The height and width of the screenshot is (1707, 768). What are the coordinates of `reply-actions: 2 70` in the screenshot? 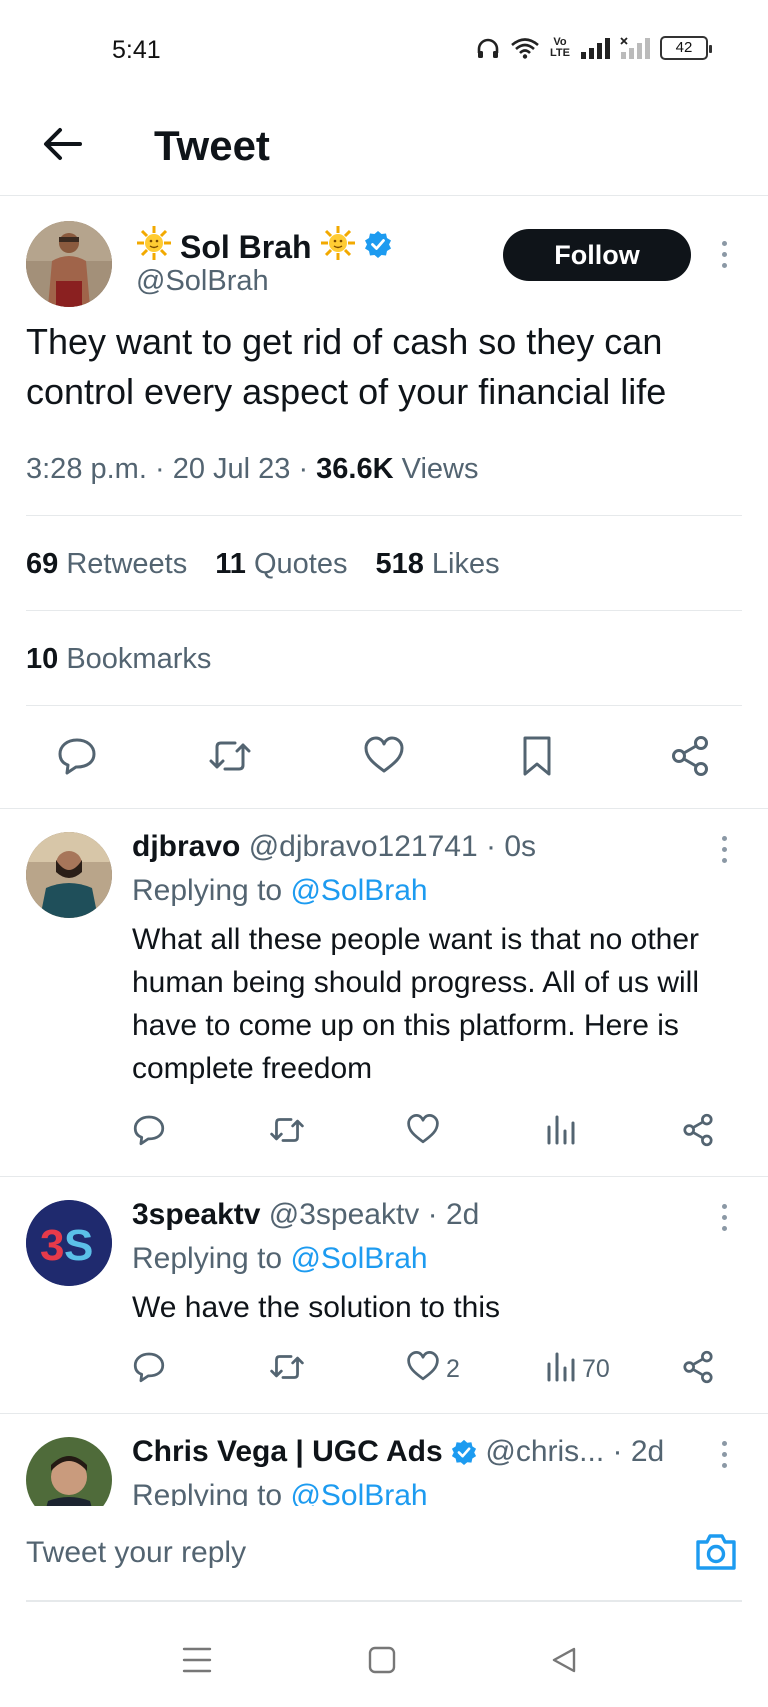 It's located at (432, 1370).